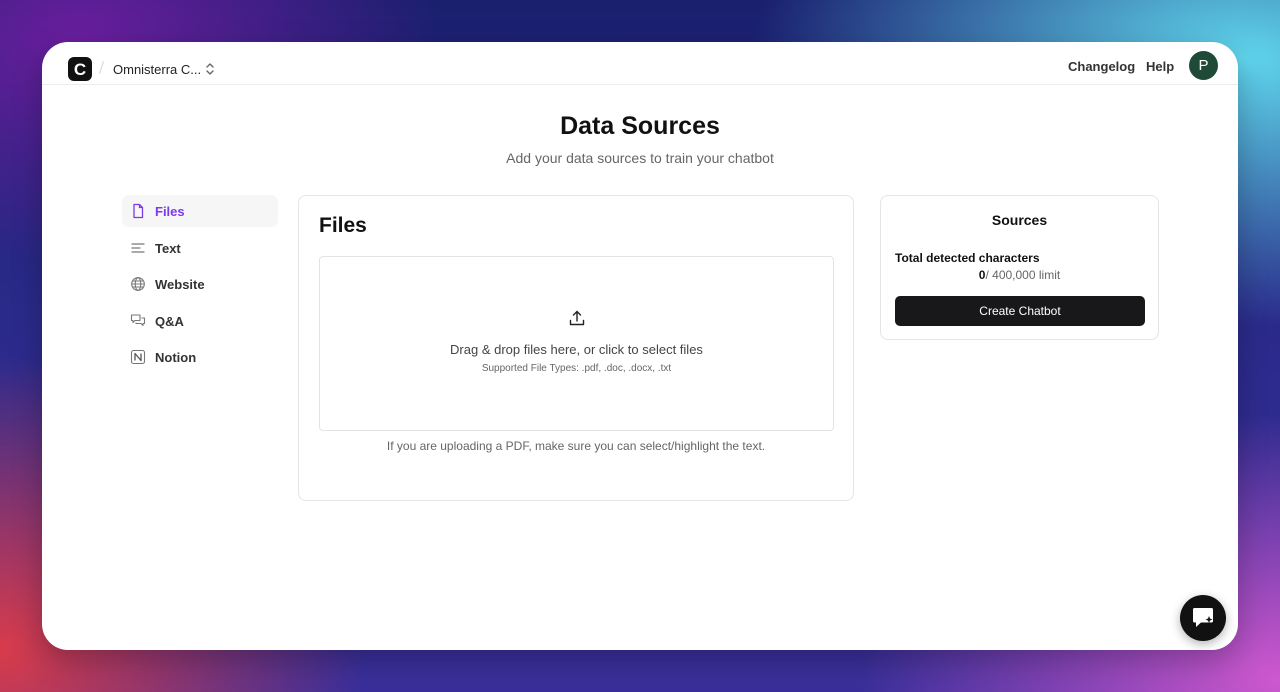 The height and width of the screenshot is (692, 1280). I want to click on chat-bubbles-icon, so click(138, 321).